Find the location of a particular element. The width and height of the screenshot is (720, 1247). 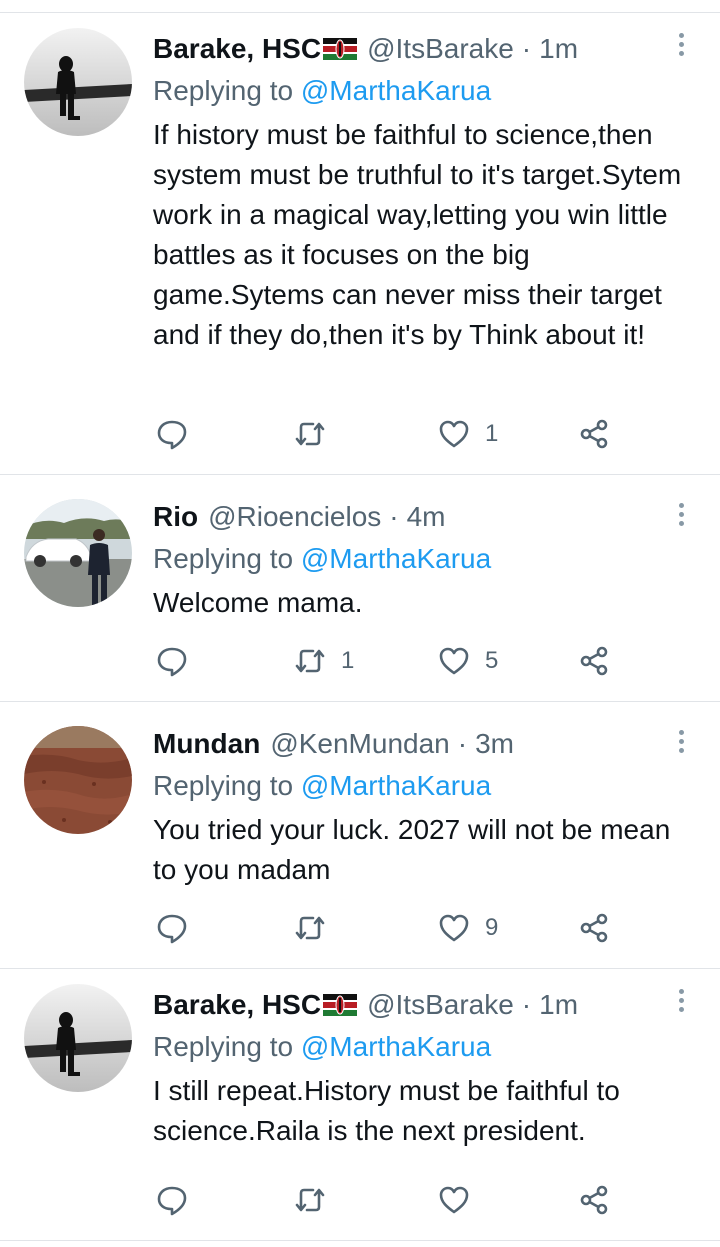

tweet-text: Welcome mama. is located at coordinates (258, 602).